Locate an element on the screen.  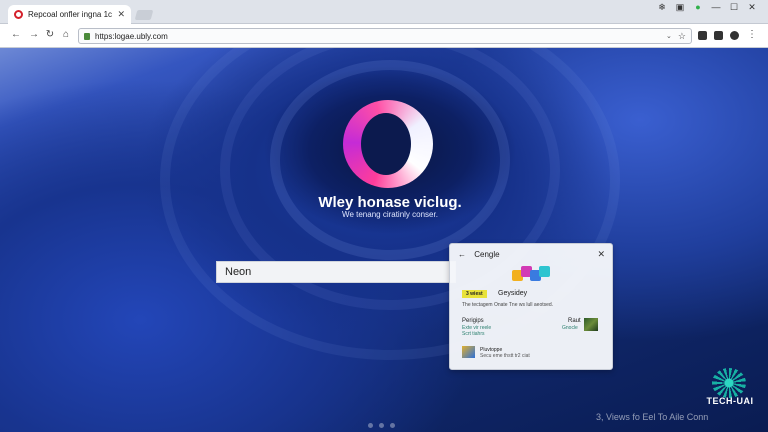
maximize-button: ☐ is located at coordinates (734, 7).